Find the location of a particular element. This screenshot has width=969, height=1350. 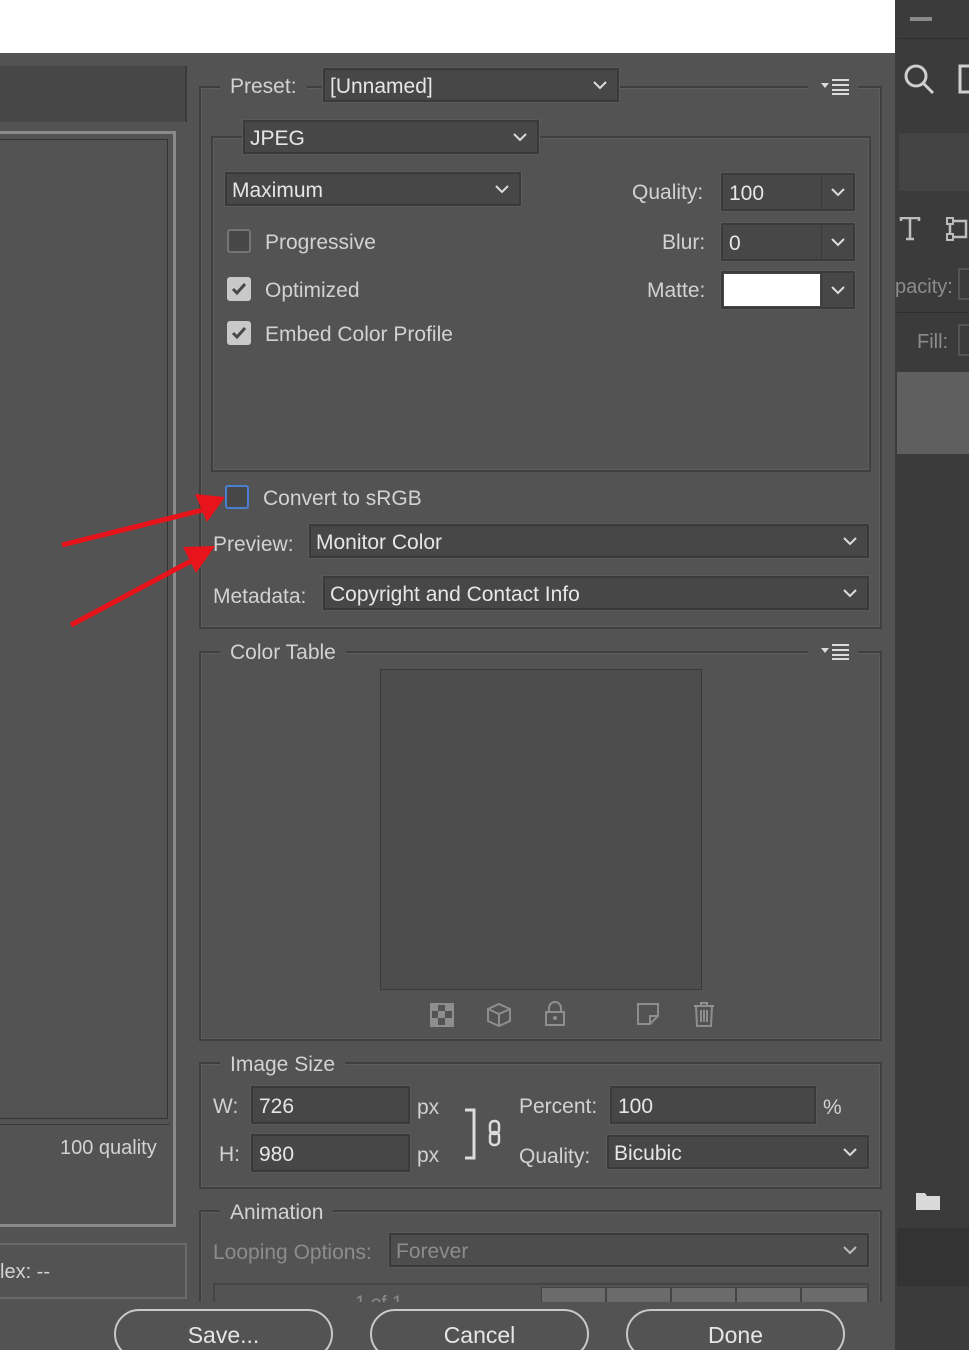

transform-tool-icon is located at coordinates (957, 229).